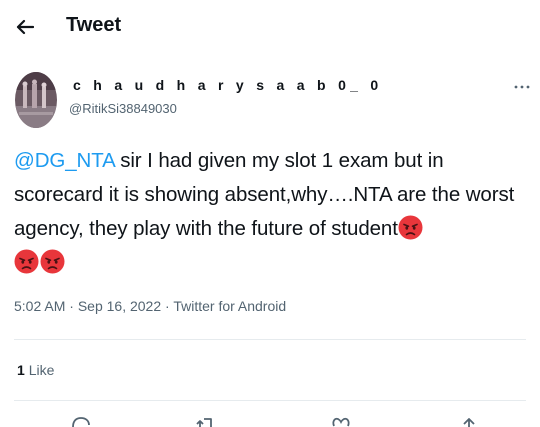  Describe the element at coordinates (39, 306) in the screenshot. I see `tweet-time: 5:02 AM` at that location.